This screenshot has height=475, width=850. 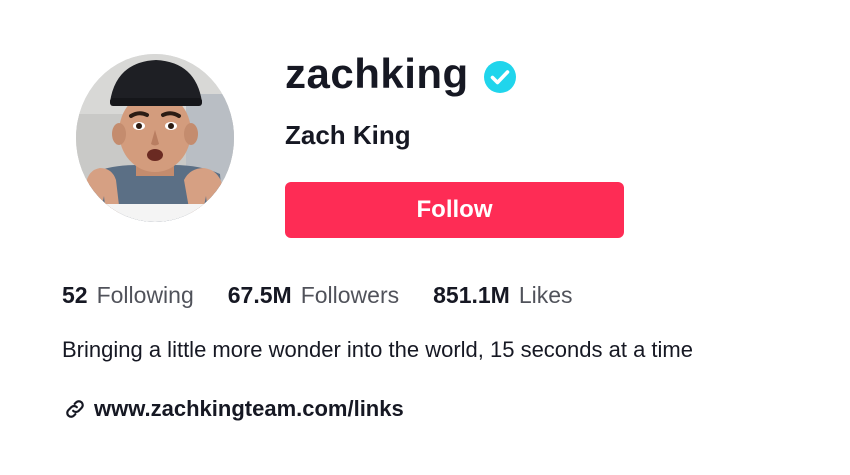 What do you see at coordinates (348, 135) in the screenshot?
I see `display-name: Zach King` at bounding box center [348, 135].